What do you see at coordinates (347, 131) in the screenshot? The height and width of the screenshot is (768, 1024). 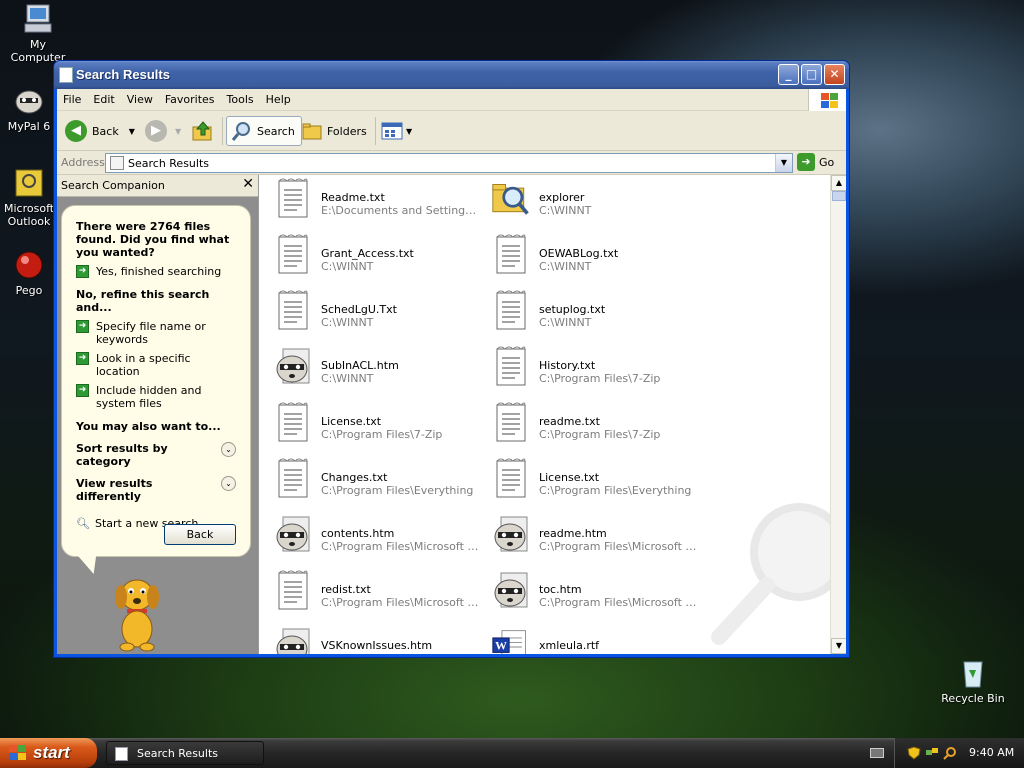 I see `folders-label: Folders` at bounding box center [347, 131].